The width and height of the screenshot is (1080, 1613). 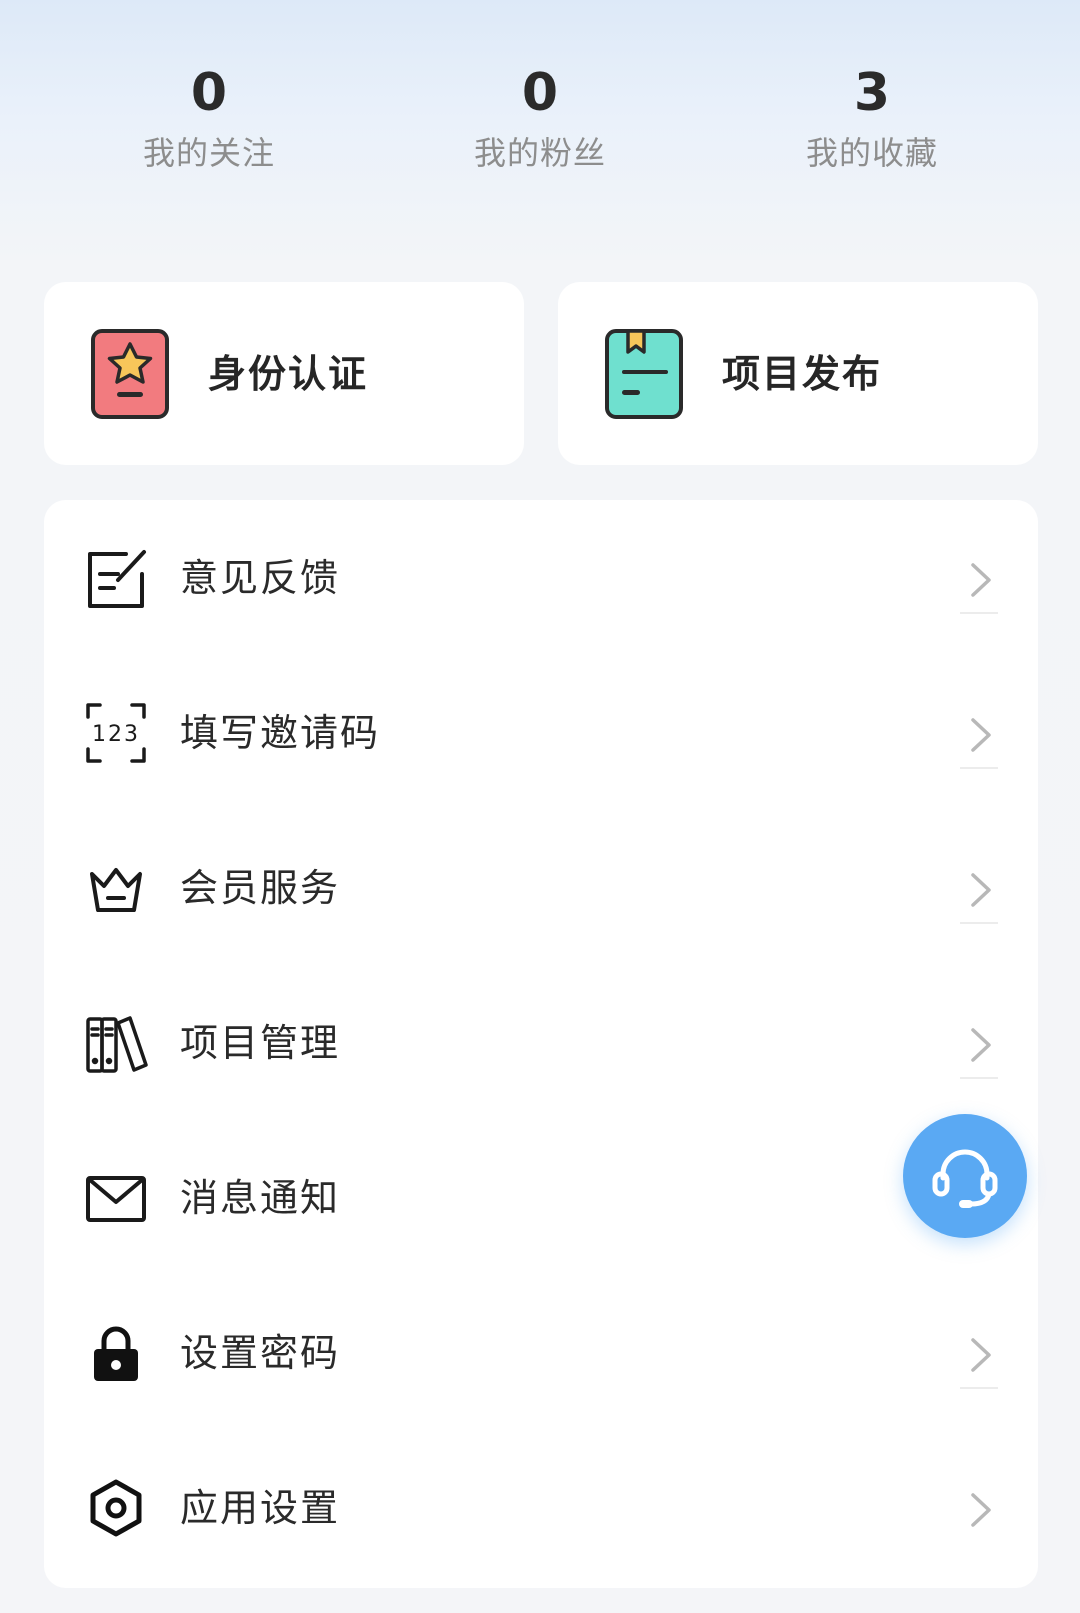 I want to click on stat-favorites: 3 我的收藏, so click(x=872, y=117).